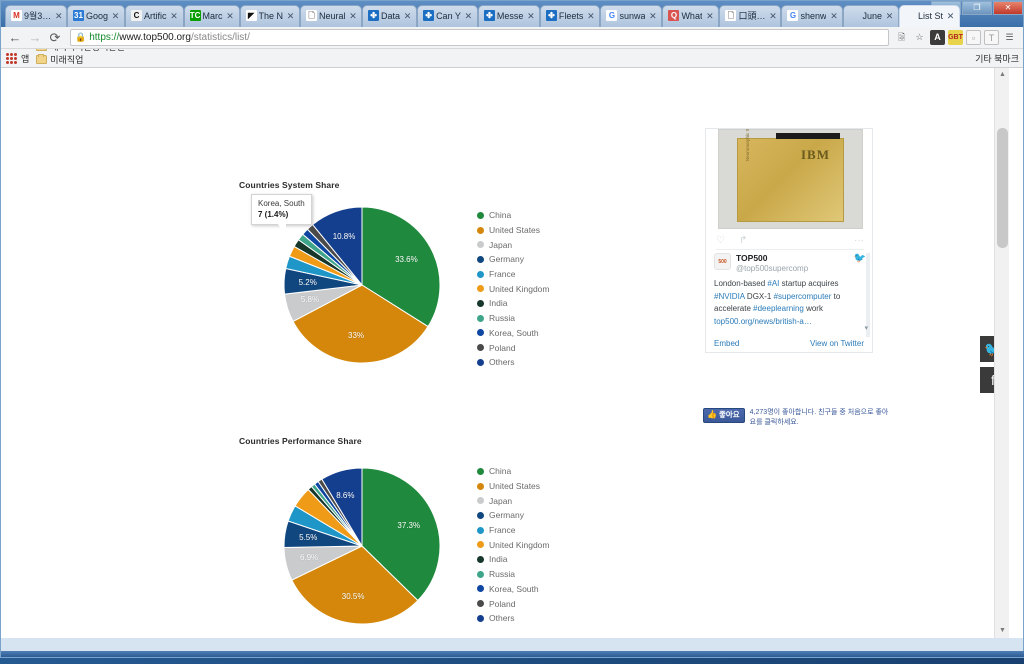 The height and width of the screenshot is (664, 1024). Describe the element at coordinates (300, 441) in the screenshot. I see `chart-title-performance-share: Countries Performance Share` at that location.